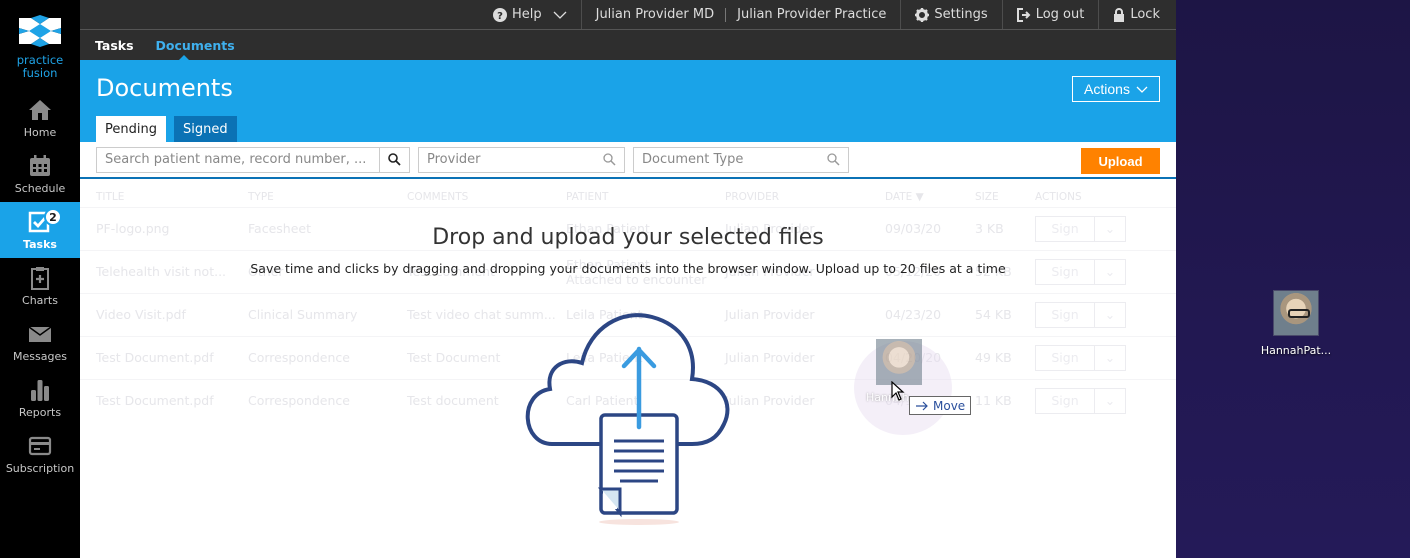 This screenshot has height=558, width=1410. What do you see at coordinates (899, 362) in the screenshot?
I see `dragged-file-thumbnail` at bounding box center [899, 362].